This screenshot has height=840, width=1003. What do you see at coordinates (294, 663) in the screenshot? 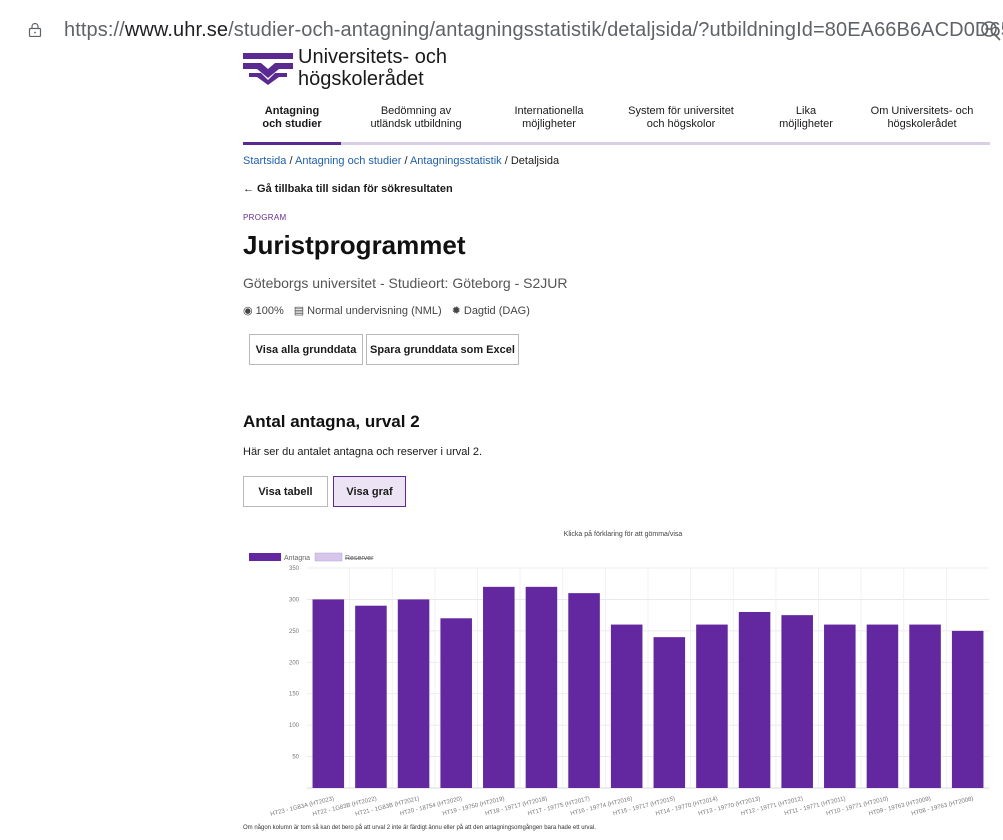
I see `y-tick-label: 200` at bounding box center [294, 663].